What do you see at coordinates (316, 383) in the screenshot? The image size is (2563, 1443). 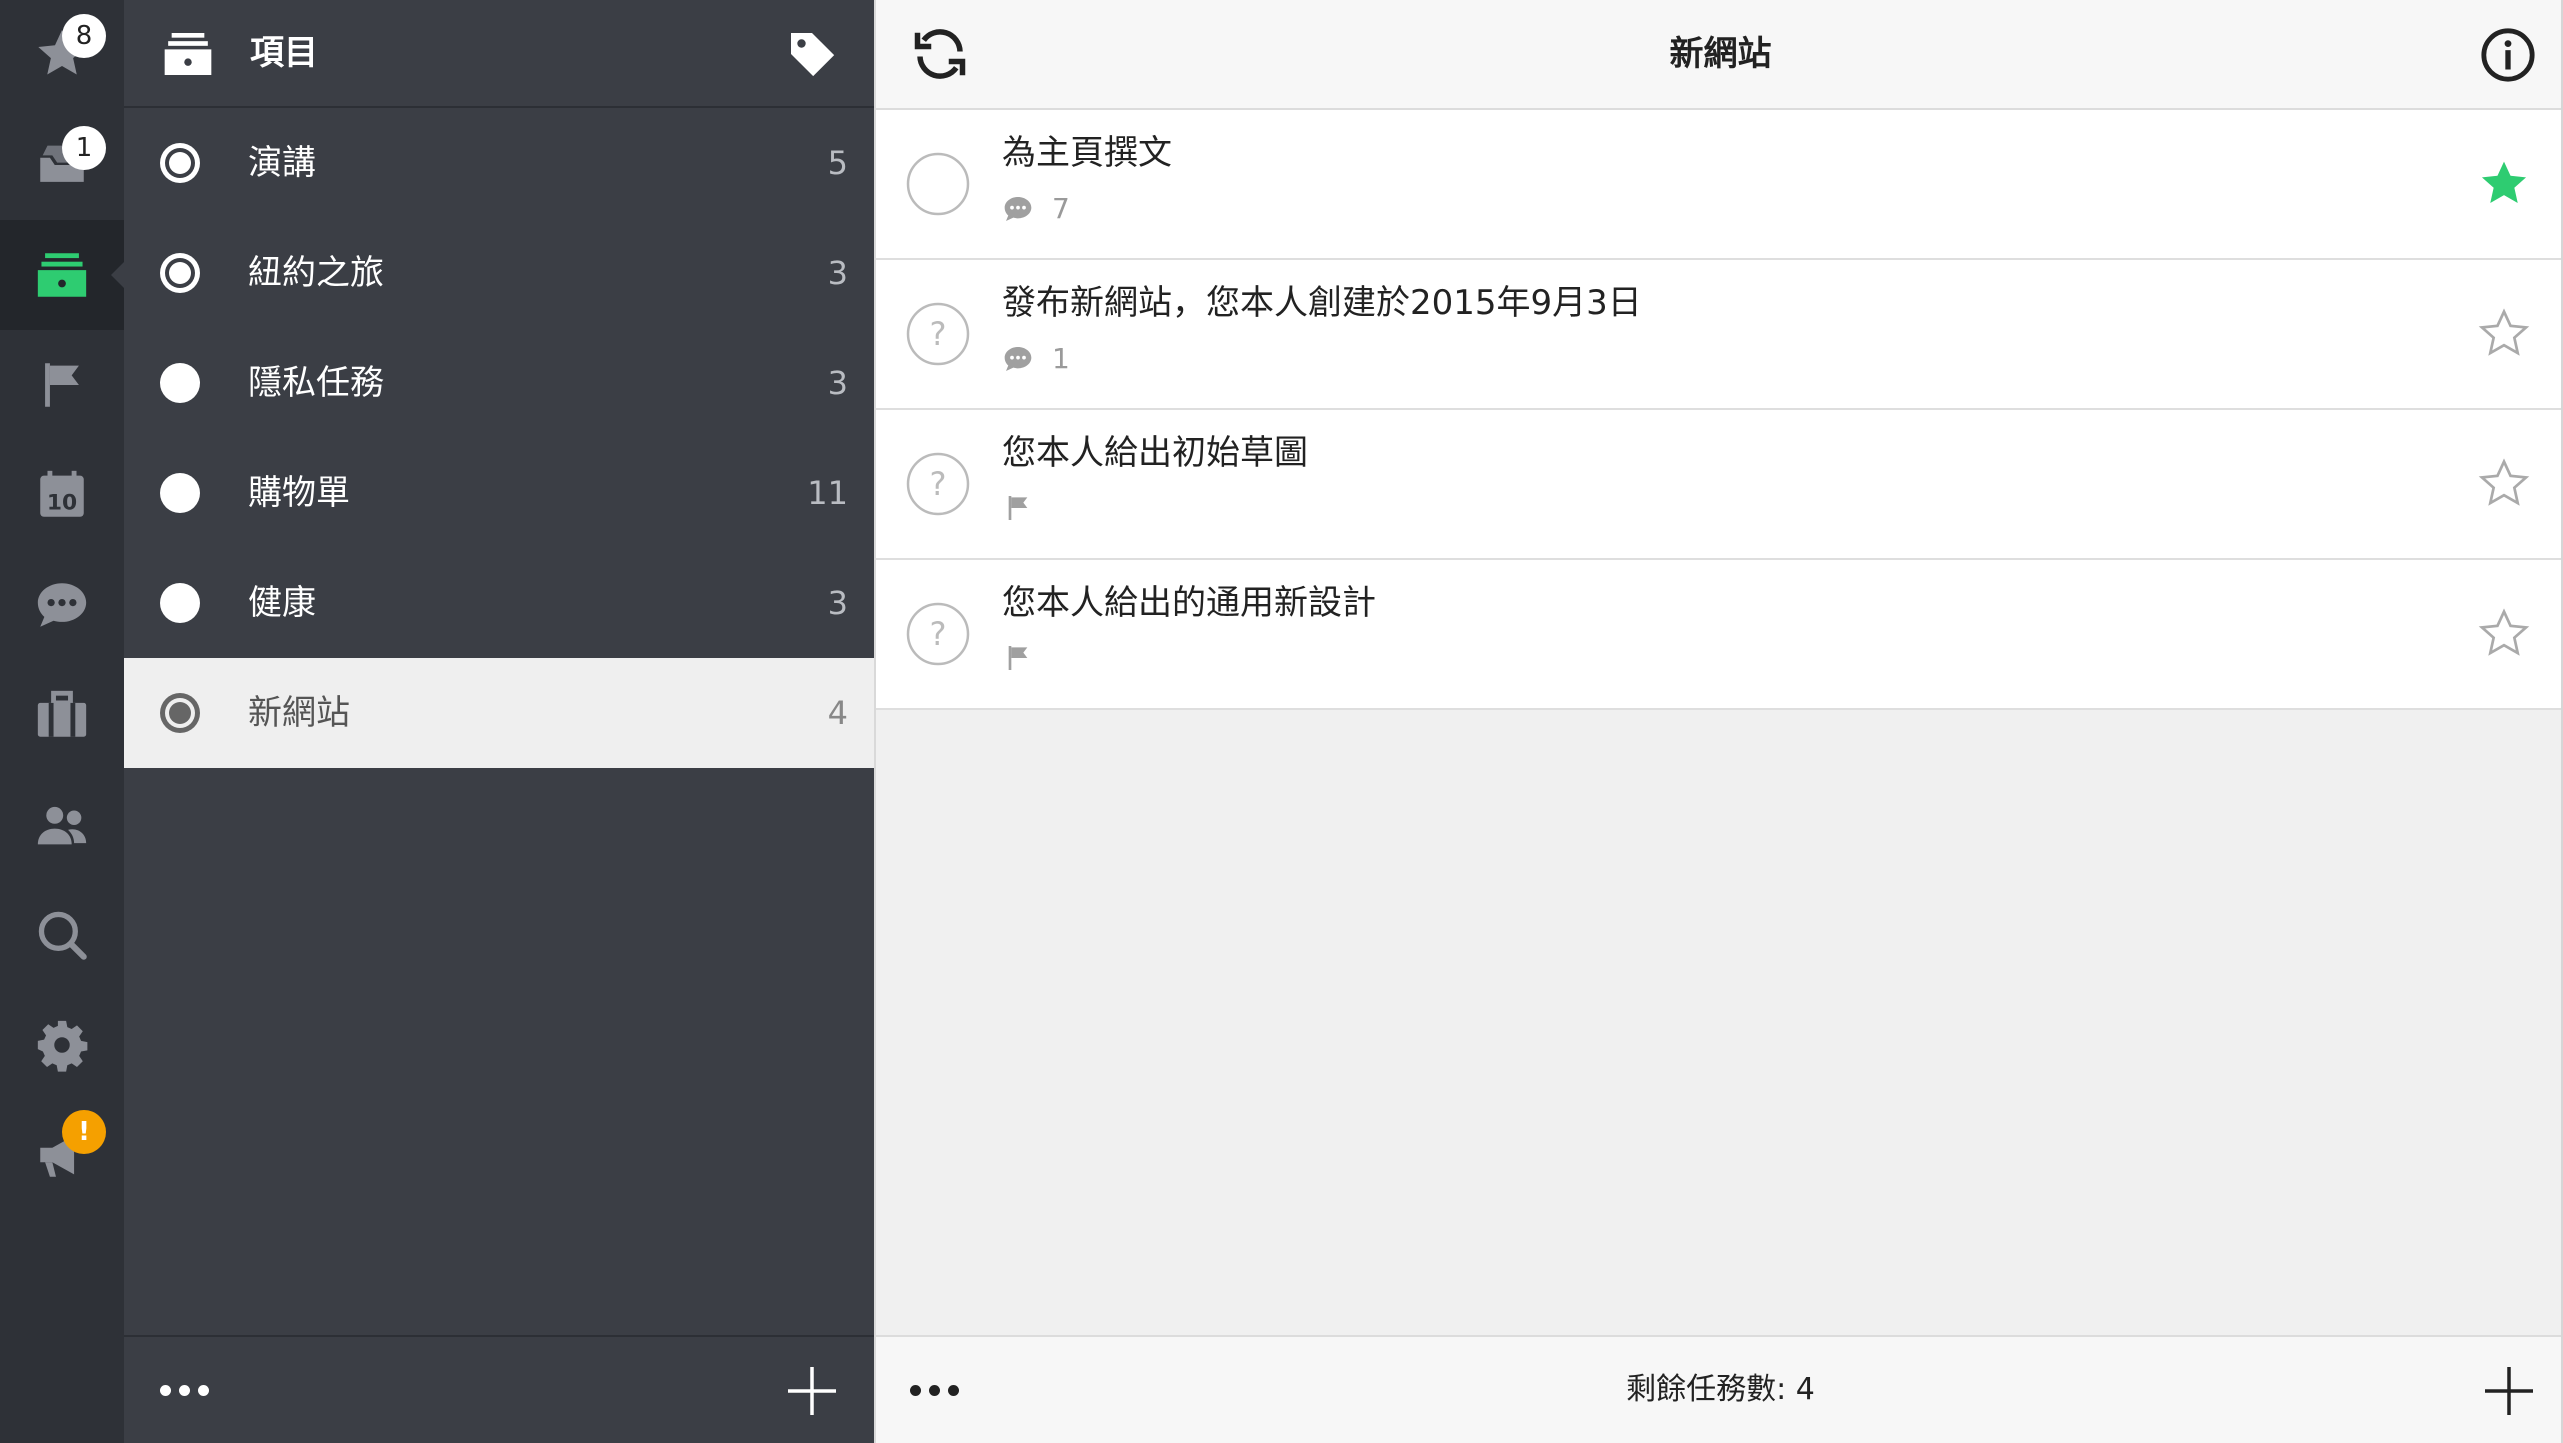 I see `project-name: 隱私任務` at bounding box center [316, 383].